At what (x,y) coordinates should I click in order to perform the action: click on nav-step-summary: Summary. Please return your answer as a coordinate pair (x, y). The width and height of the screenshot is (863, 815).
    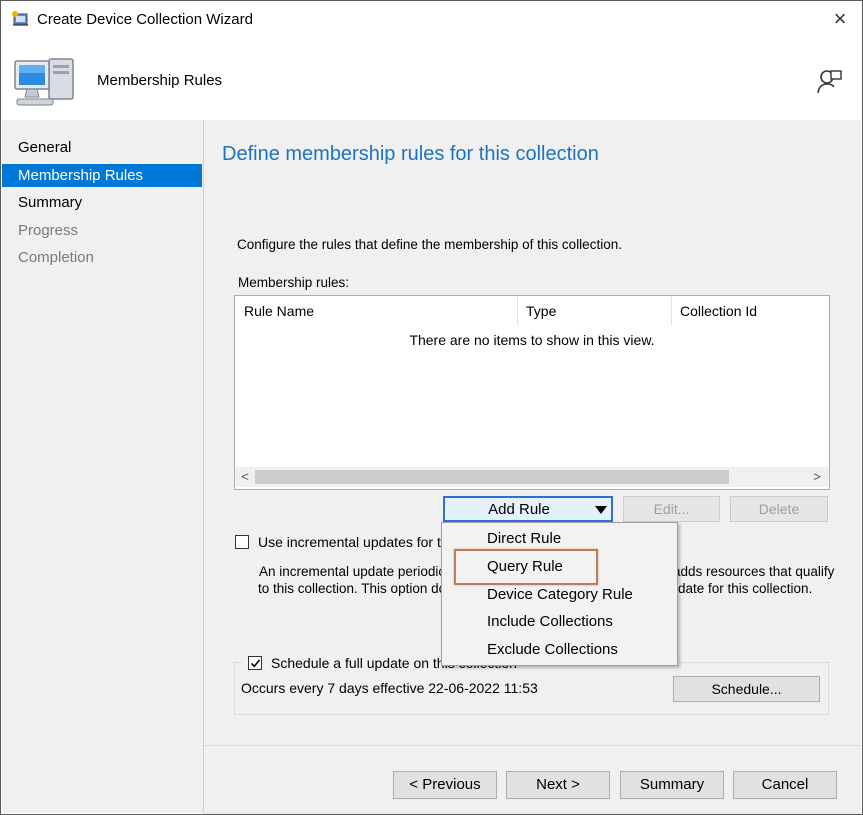
    Looking at the image, I should click on (102, 202).